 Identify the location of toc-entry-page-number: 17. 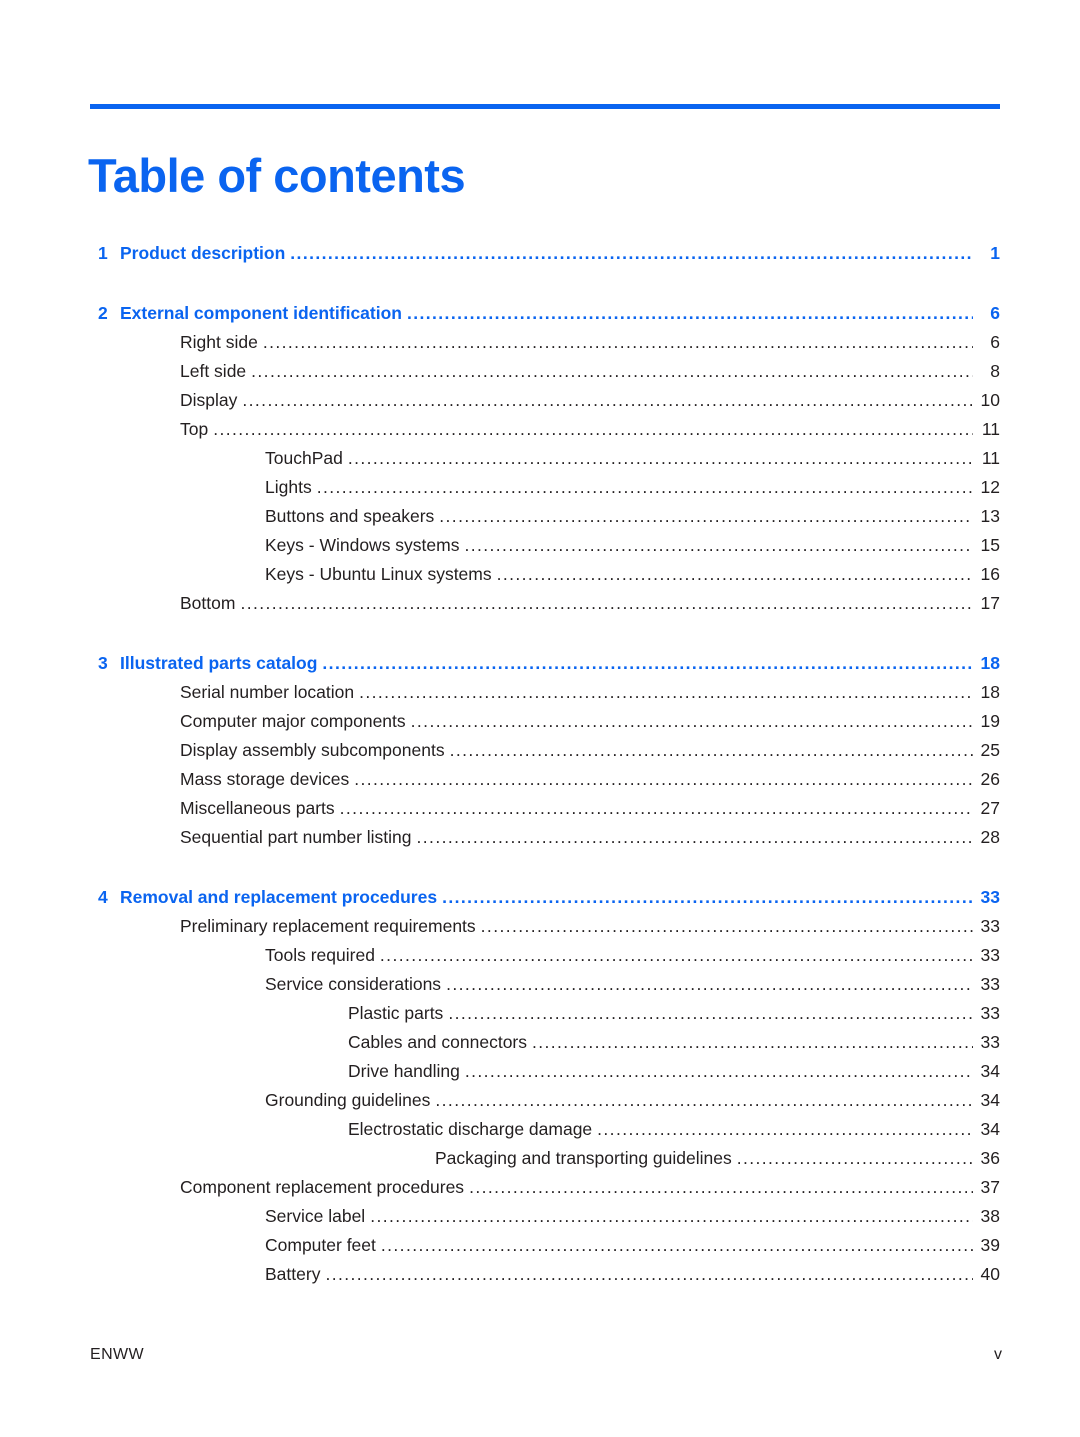
(990, 603).